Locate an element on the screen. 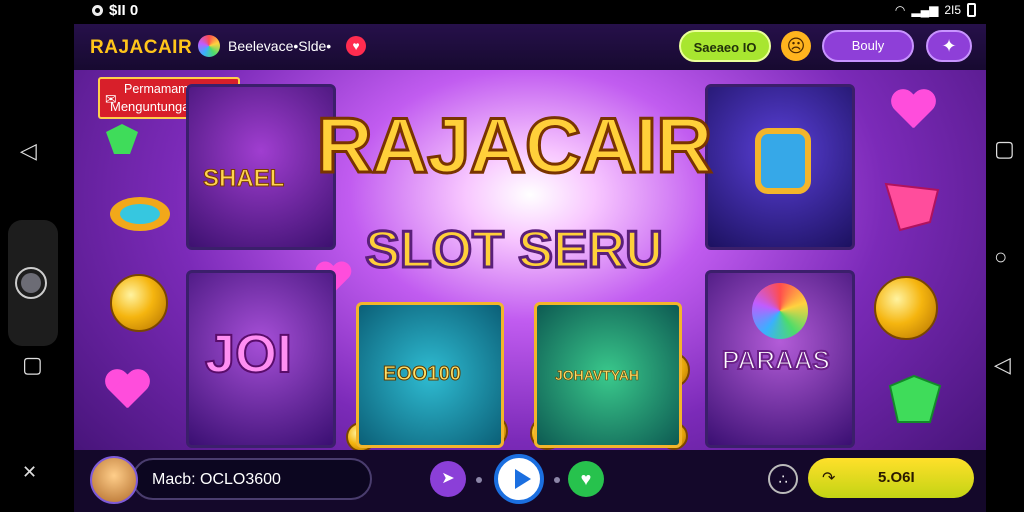 Image resolution: width=1024 pixels, height=512 pixels. purple-action-button: Bouly is located at coordinates (868, 46).